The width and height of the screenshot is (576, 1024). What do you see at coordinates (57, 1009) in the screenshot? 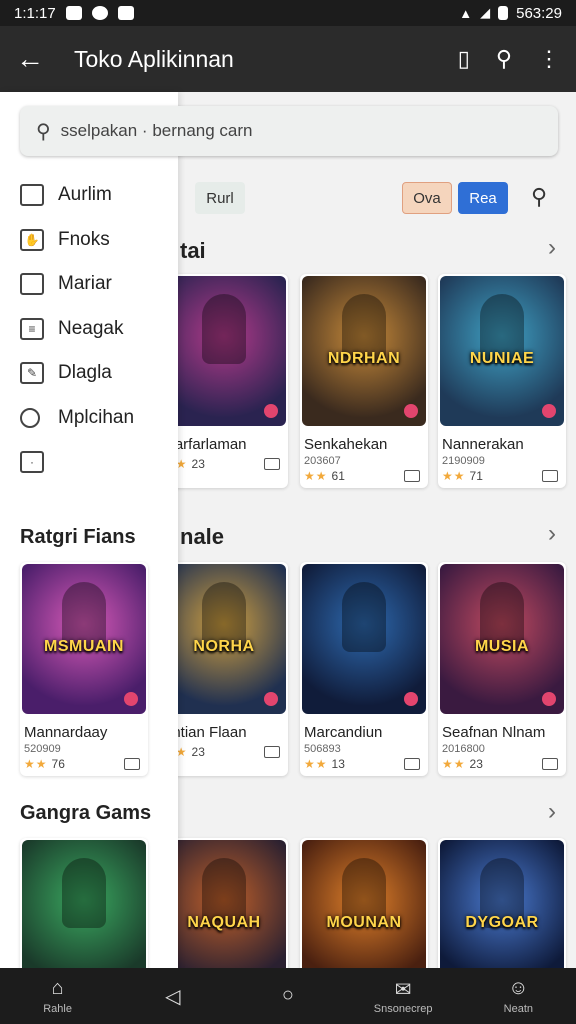
I see `nav-label-home: Rahle` at bounding box center [57, 1009].